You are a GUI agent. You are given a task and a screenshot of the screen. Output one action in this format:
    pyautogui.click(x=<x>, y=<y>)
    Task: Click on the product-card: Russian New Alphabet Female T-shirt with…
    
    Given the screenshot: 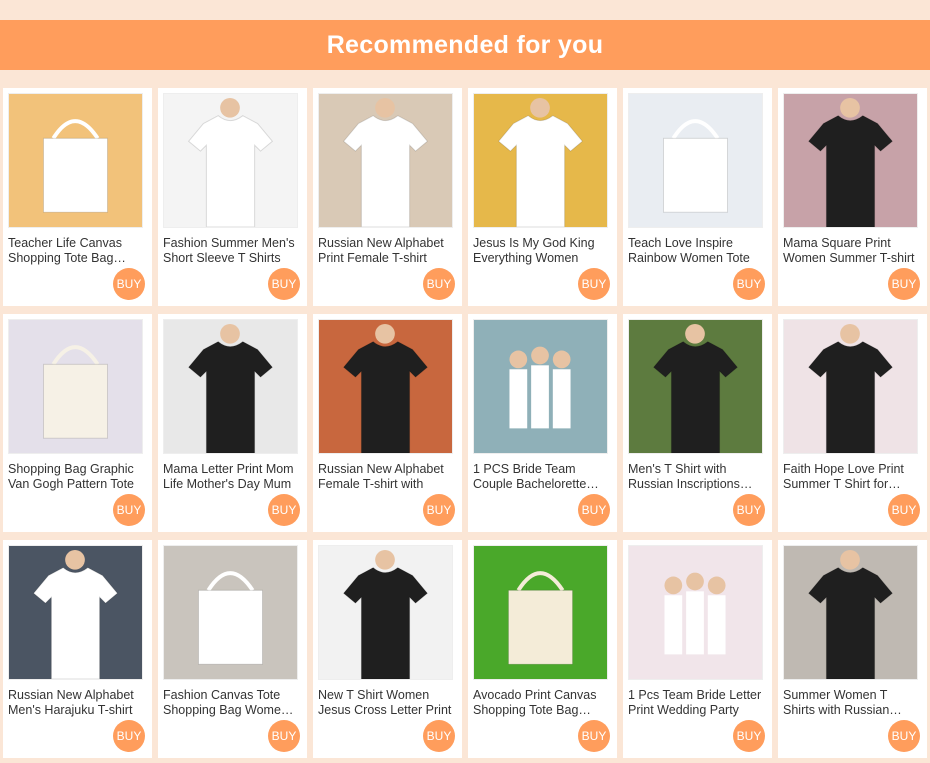 What is the action you would take?
    pyautogui.click(x=387, y=423)
    